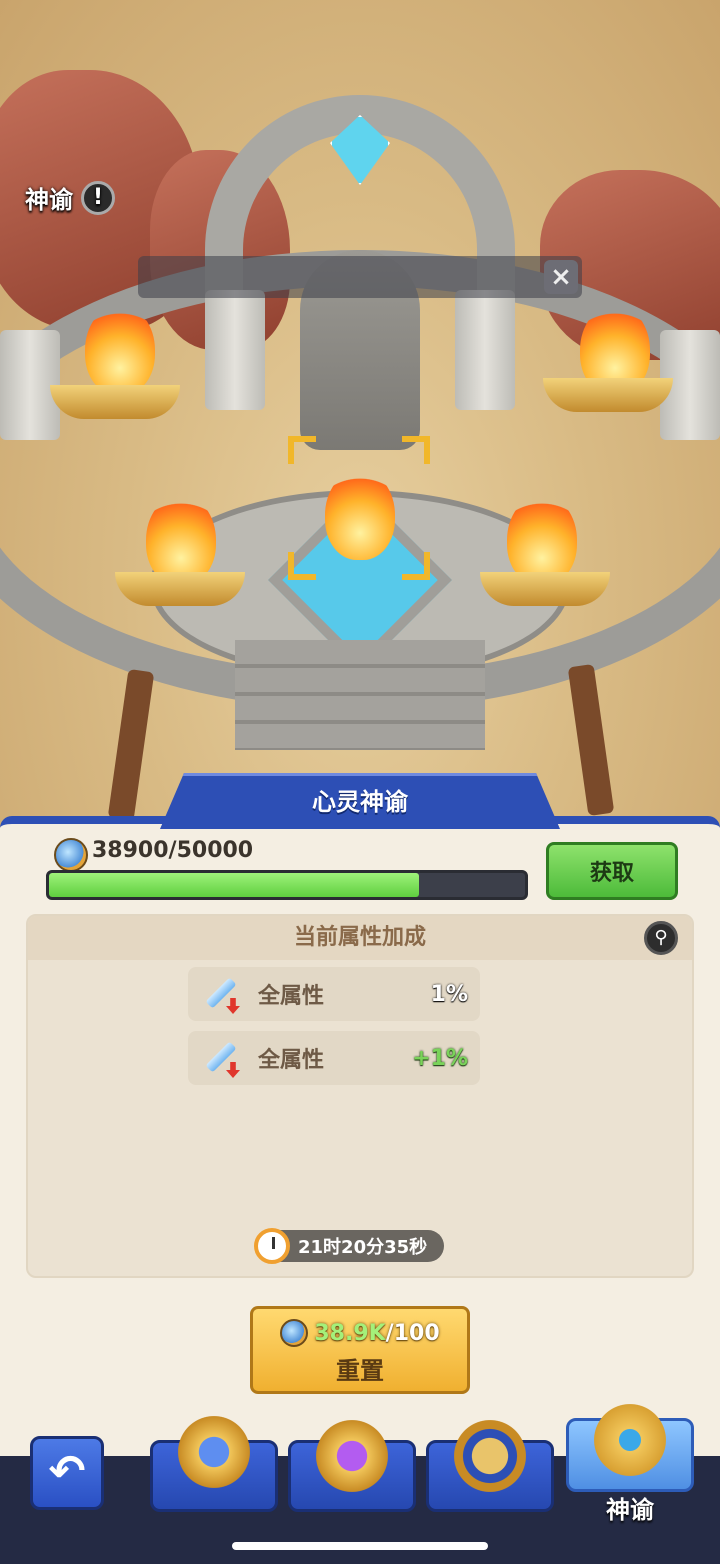  I want to click on pillar-left, so click(235, 350).